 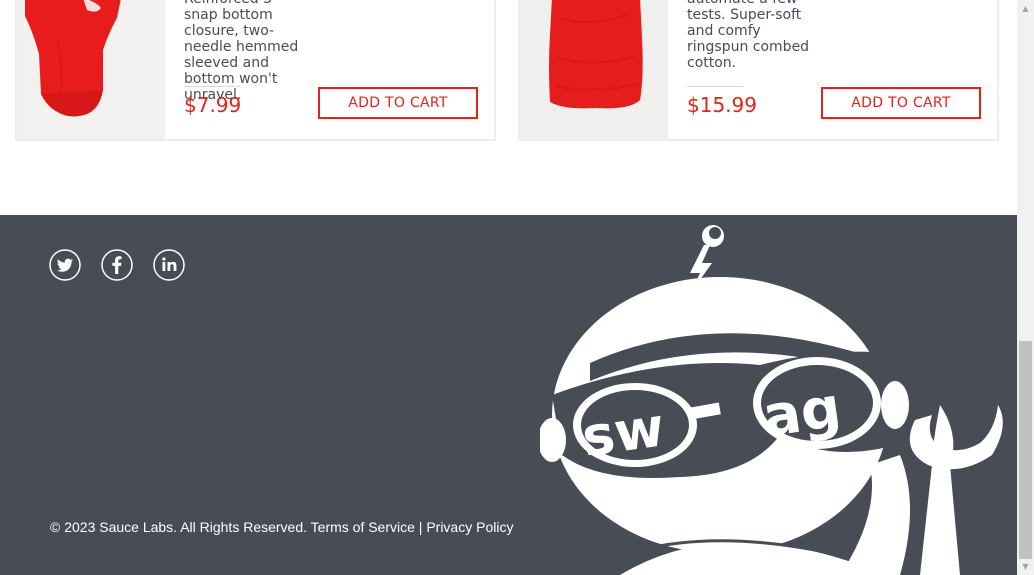 What do you see at coordinates (213, 105) in the screenshot?
I see `product-price: $7.99` at bounding box center [213, 105].